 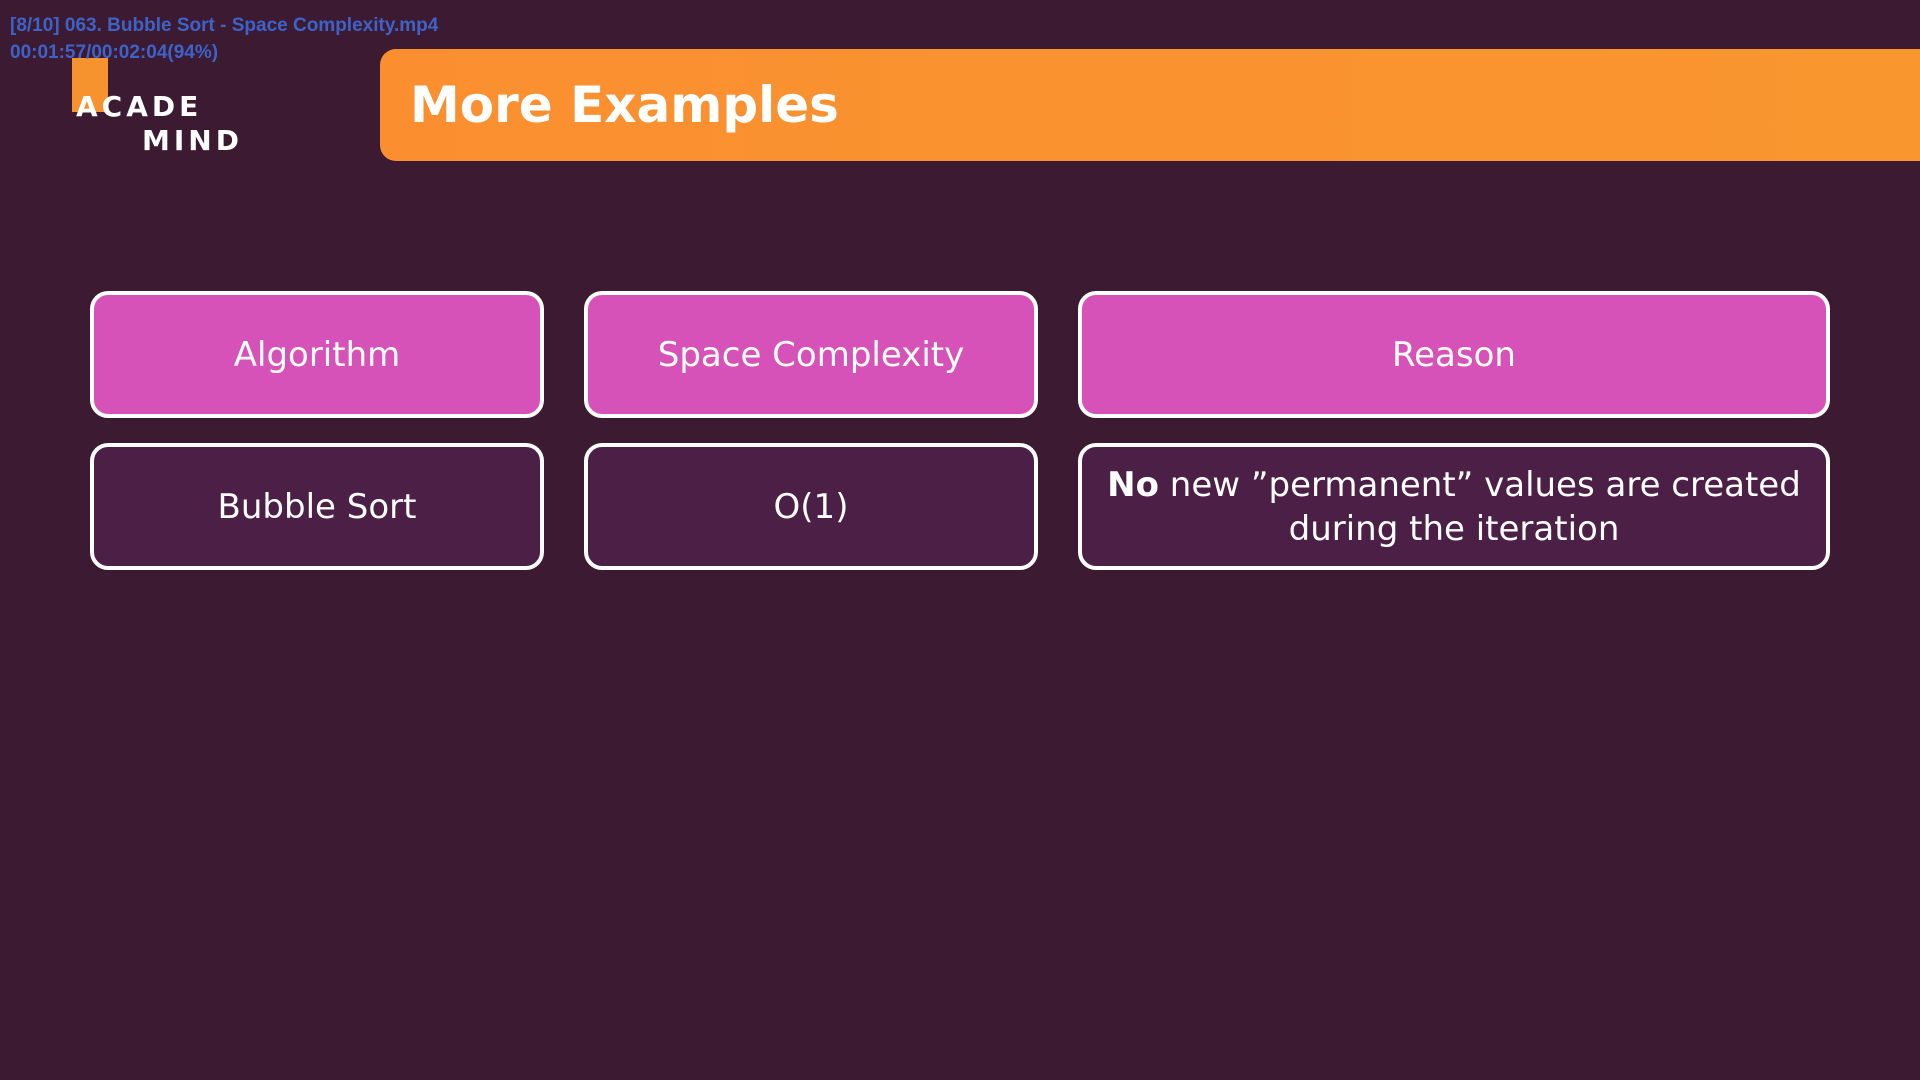 I want to click on header-space-complexity: Space Complexity, so click(x=811, y=354).